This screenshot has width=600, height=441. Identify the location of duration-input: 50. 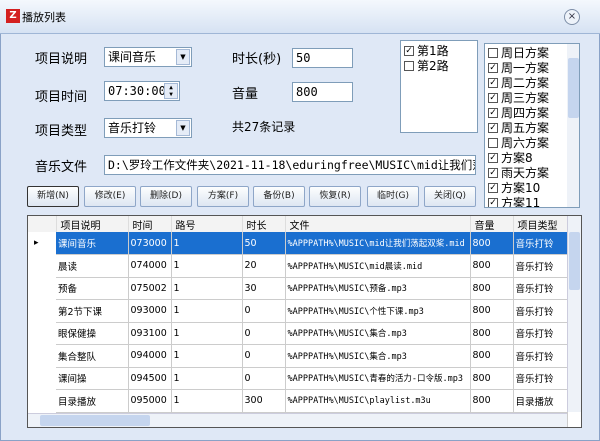
(322, 58).